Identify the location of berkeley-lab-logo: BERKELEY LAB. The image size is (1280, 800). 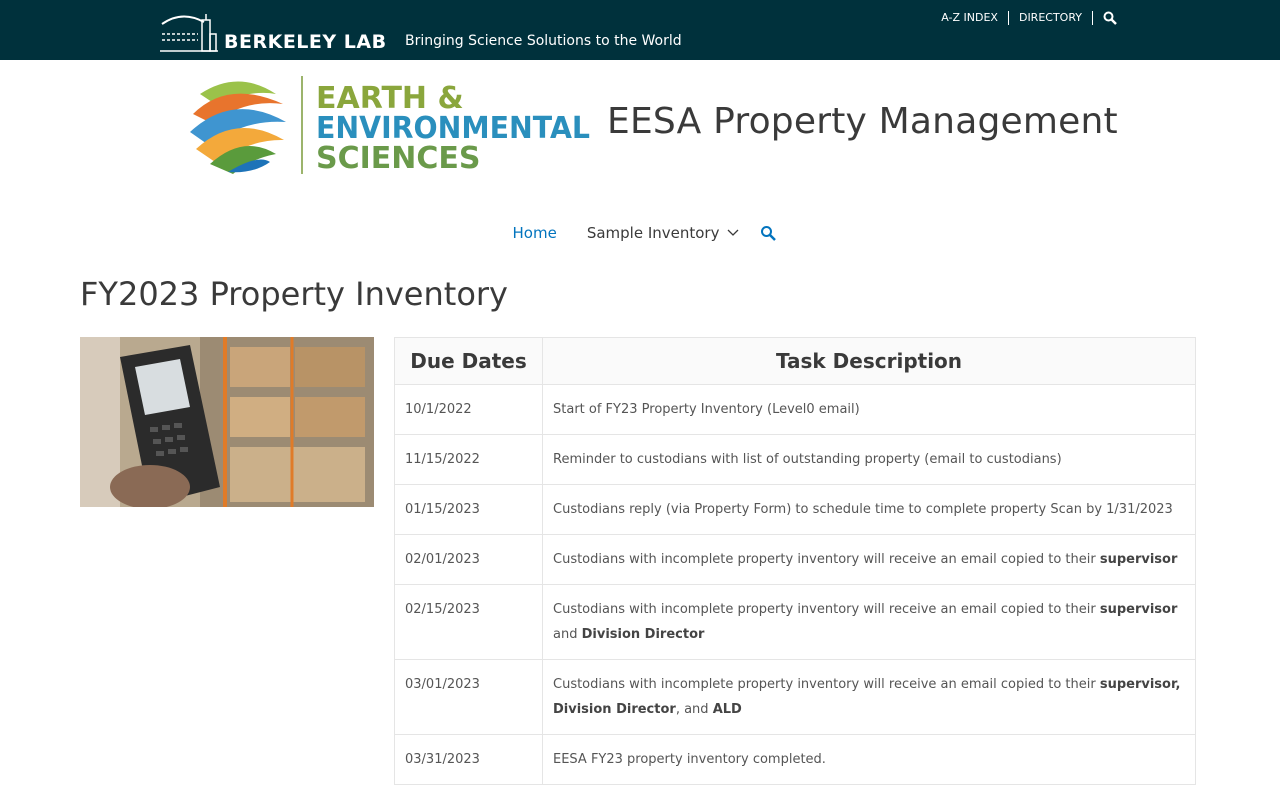
(273, 31).